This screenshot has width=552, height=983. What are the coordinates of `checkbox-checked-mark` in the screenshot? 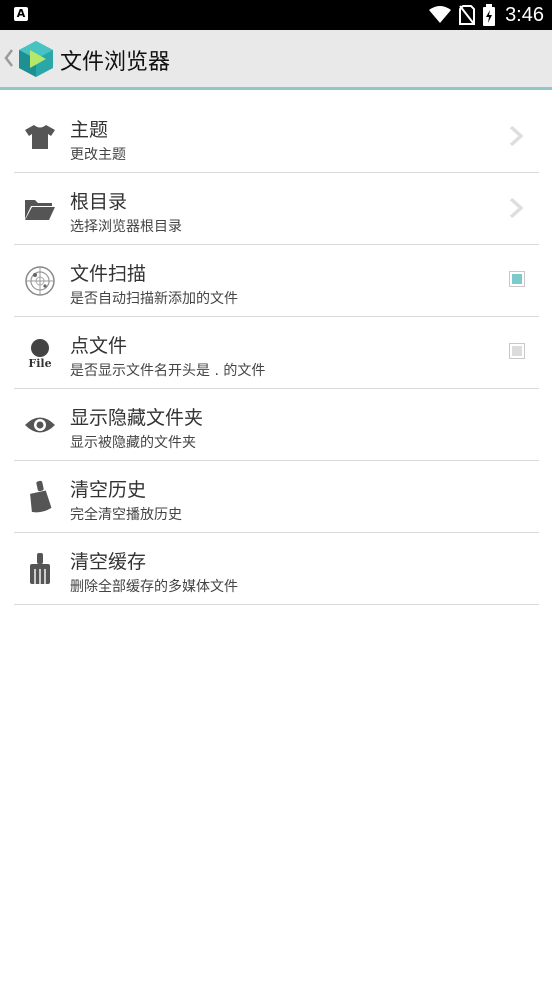 It's located at (517, 279).